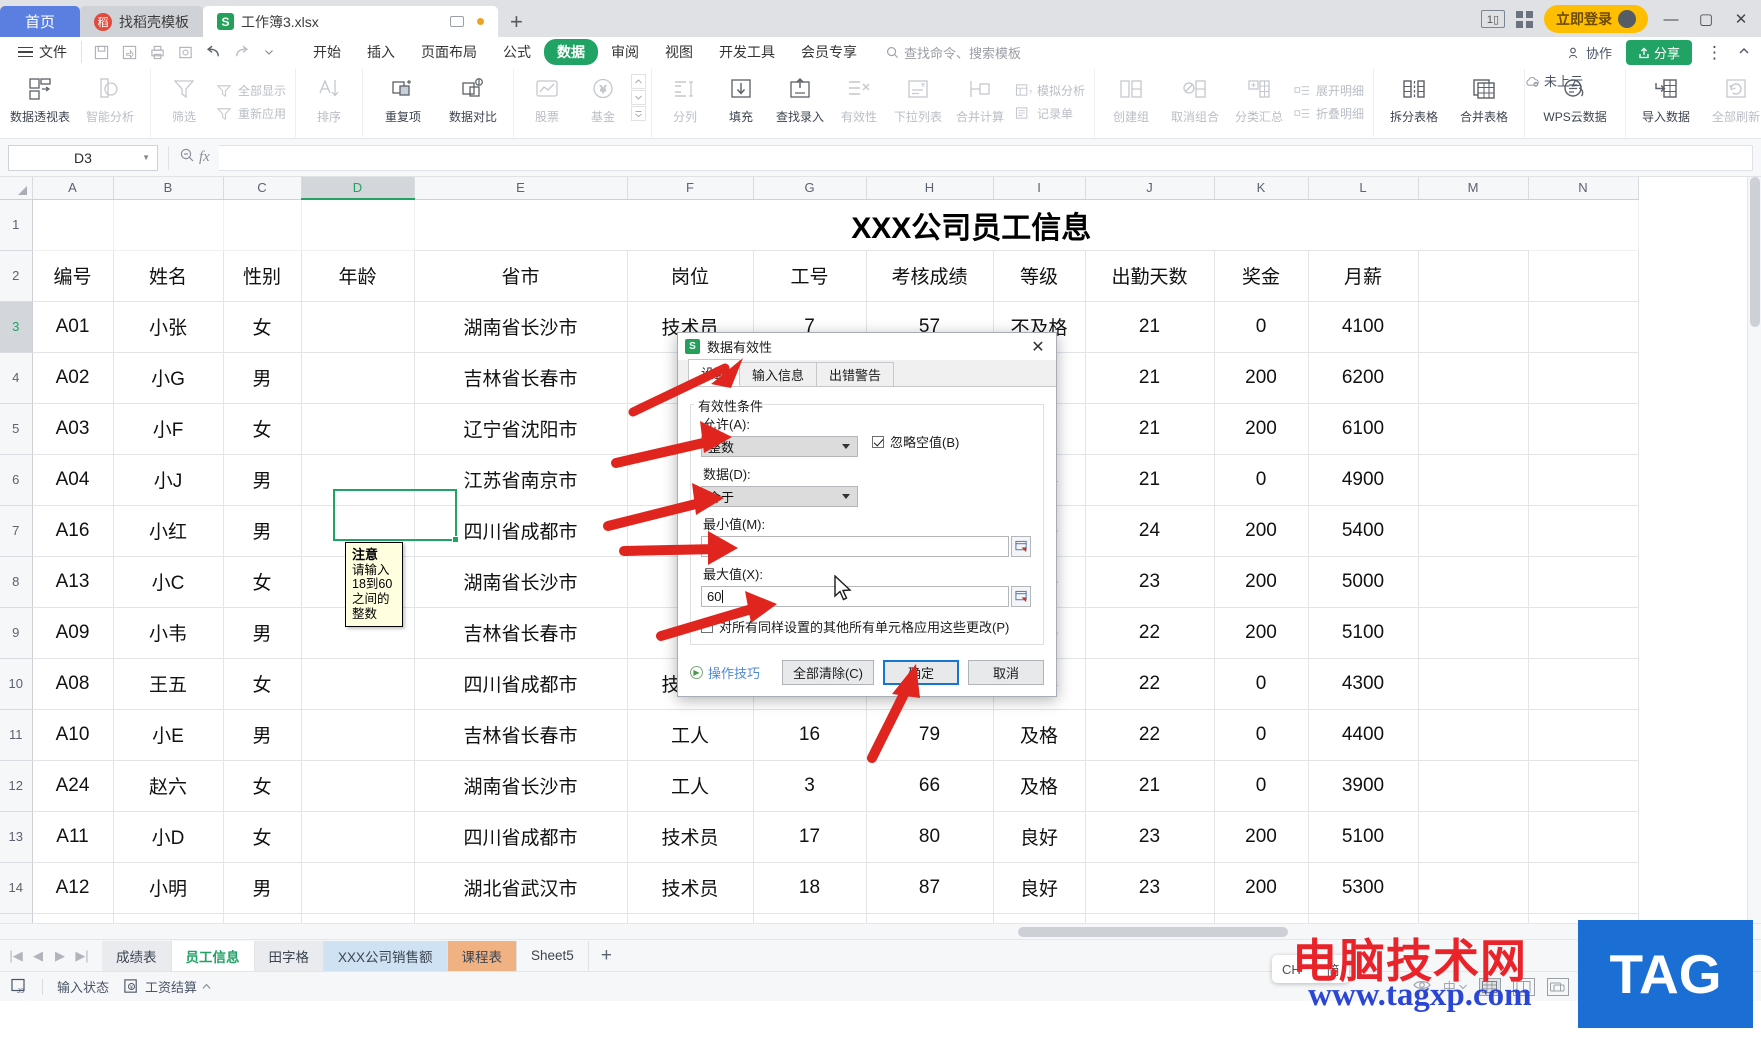 The height and width of the screenshot is (1039, 1761). I want to click on duplicate-items-button: 重复项, so click(403, 97).